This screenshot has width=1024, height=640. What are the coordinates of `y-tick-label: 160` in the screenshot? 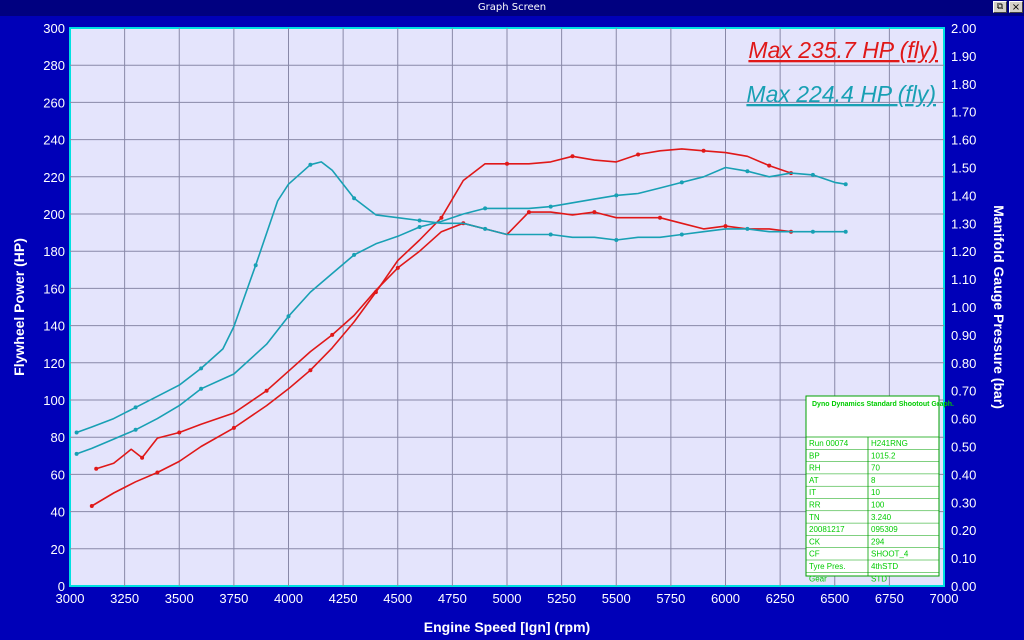 It's located at (54, 288).